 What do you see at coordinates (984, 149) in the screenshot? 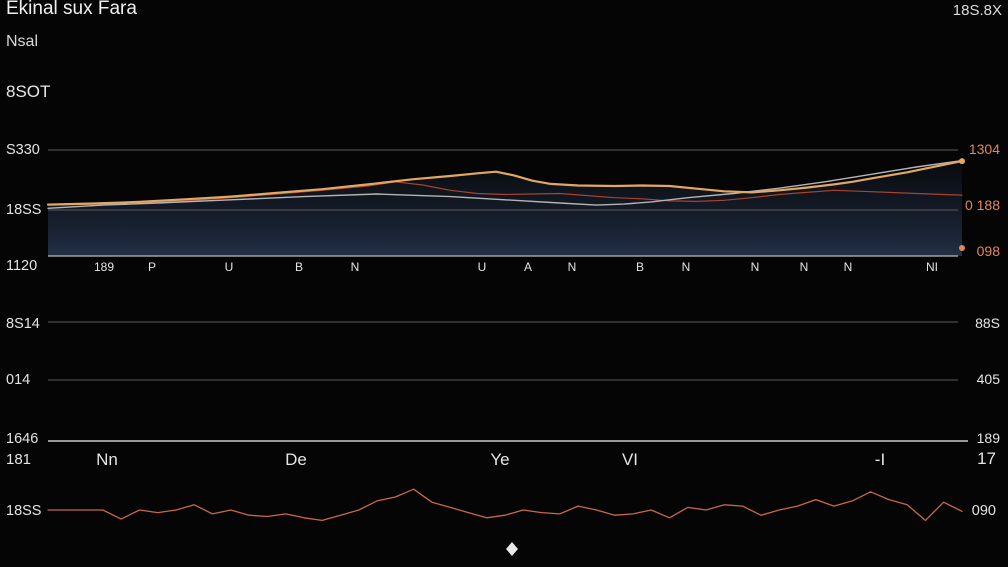
I see `y-tick-label-right: 1304` at bounding box center [984, 149].